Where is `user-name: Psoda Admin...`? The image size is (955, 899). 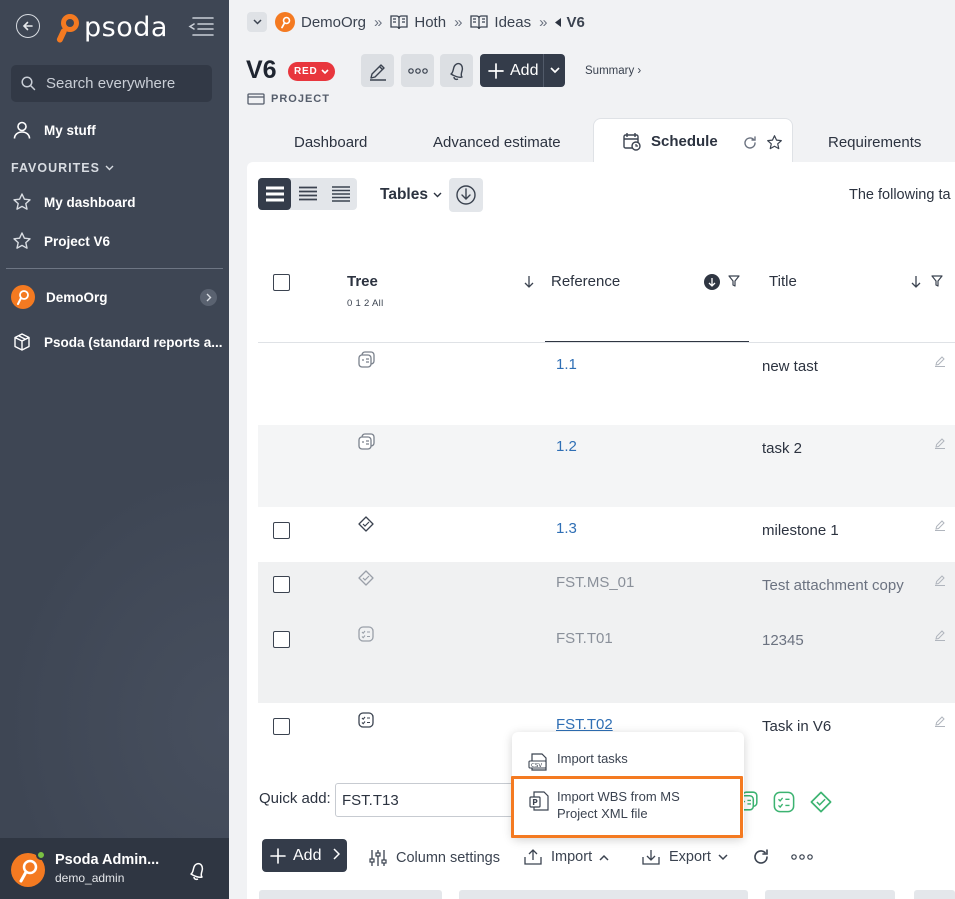
user-name: Psoda Admin... is located at coordinates (107, 860).